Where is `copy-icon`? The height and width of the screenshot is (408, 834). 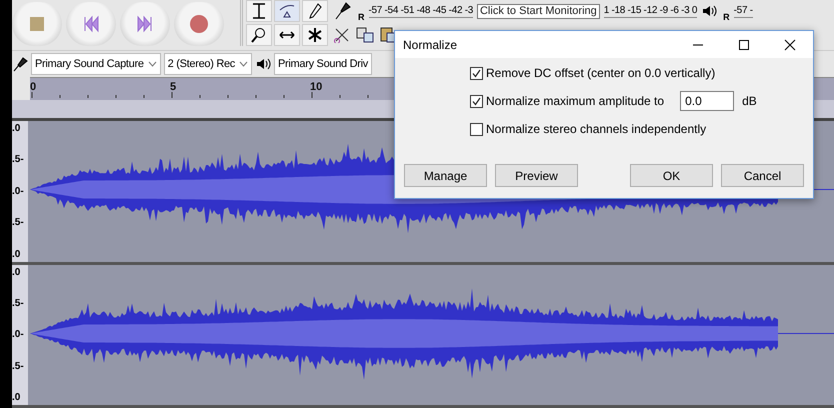 copy-icon is located at coordinates (365, 34).